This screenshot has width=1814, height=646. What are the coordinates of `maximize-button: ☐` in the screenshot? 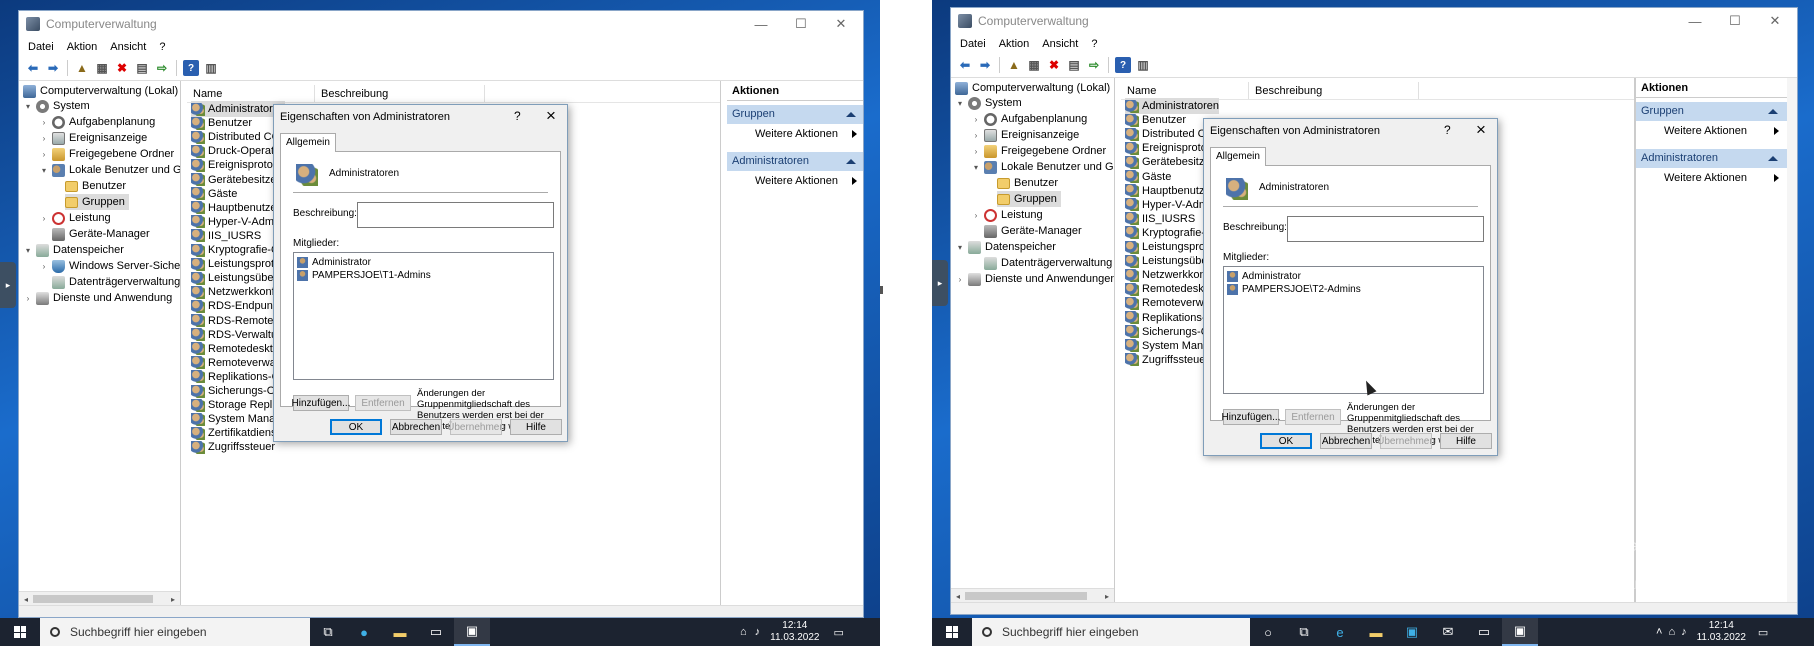 It's located at (801, 24).